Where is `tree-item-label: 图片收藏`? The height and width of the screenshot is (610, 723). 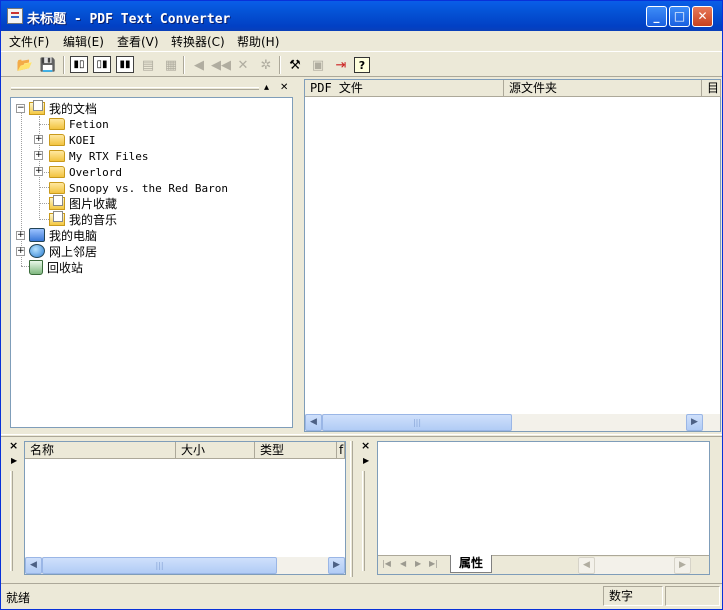
tree-item-label: 图片收藏 is located at coordinates (93, 203).